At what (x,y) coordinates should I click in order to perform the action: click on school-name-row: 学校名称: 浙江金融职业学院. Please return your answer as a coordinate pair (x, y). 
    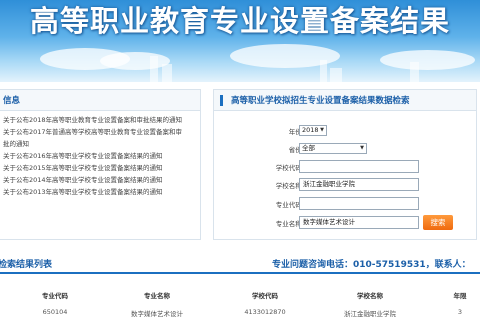
    Looking at the image, I should click on (346, 185).